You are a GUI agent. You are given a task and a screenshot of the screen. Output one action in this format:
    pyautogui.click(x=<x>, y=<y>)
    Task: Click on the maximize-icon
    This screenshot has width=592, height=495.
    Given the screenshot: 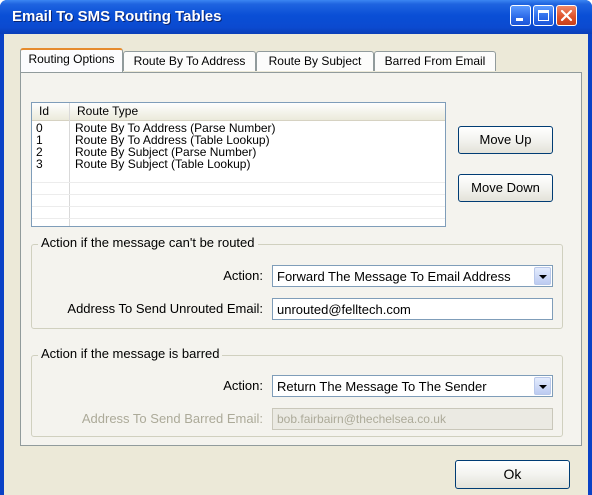 What is the action you would take?
    pyautogui.click(x=543, y=15)
    